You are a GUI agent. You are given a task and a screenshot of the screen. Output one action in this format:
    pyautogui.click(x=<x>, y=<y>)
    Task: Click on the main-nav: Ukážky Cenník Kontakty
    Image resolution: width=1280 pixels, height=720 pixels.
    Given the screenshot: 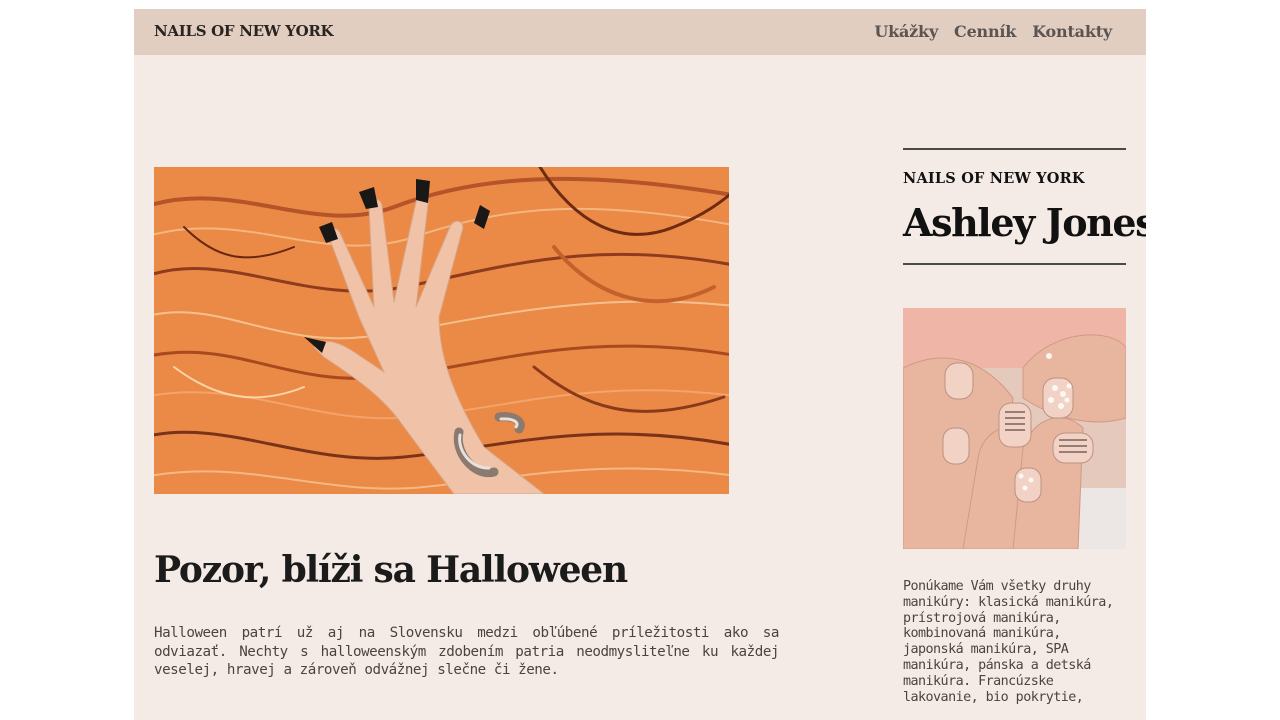 What is the action you would take?
    pyautogui.click(x=993, y=31)
    